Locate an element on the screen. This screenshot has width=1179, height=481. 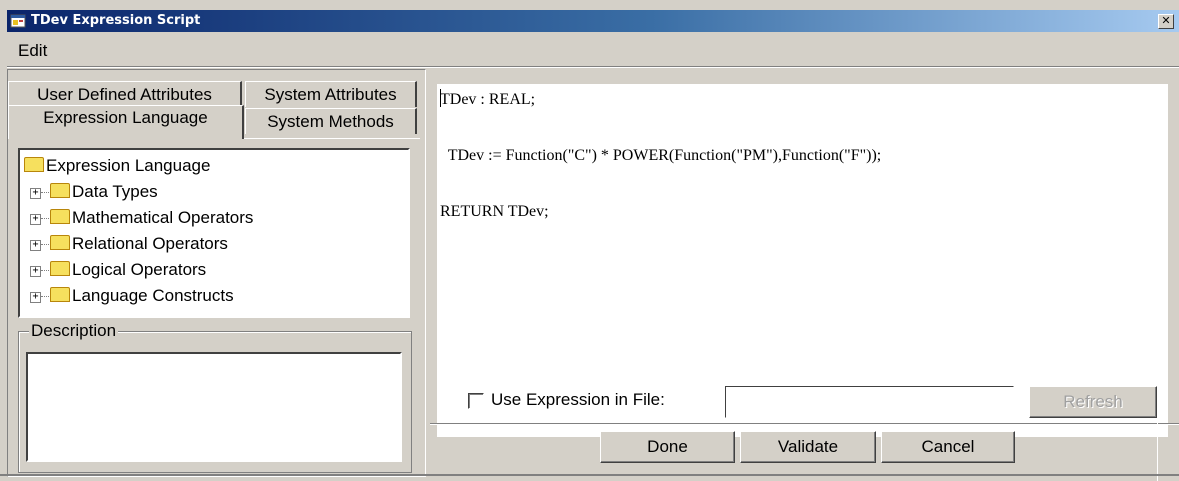
tree-root-label: Expression Language is located at coordinates (128, 165).